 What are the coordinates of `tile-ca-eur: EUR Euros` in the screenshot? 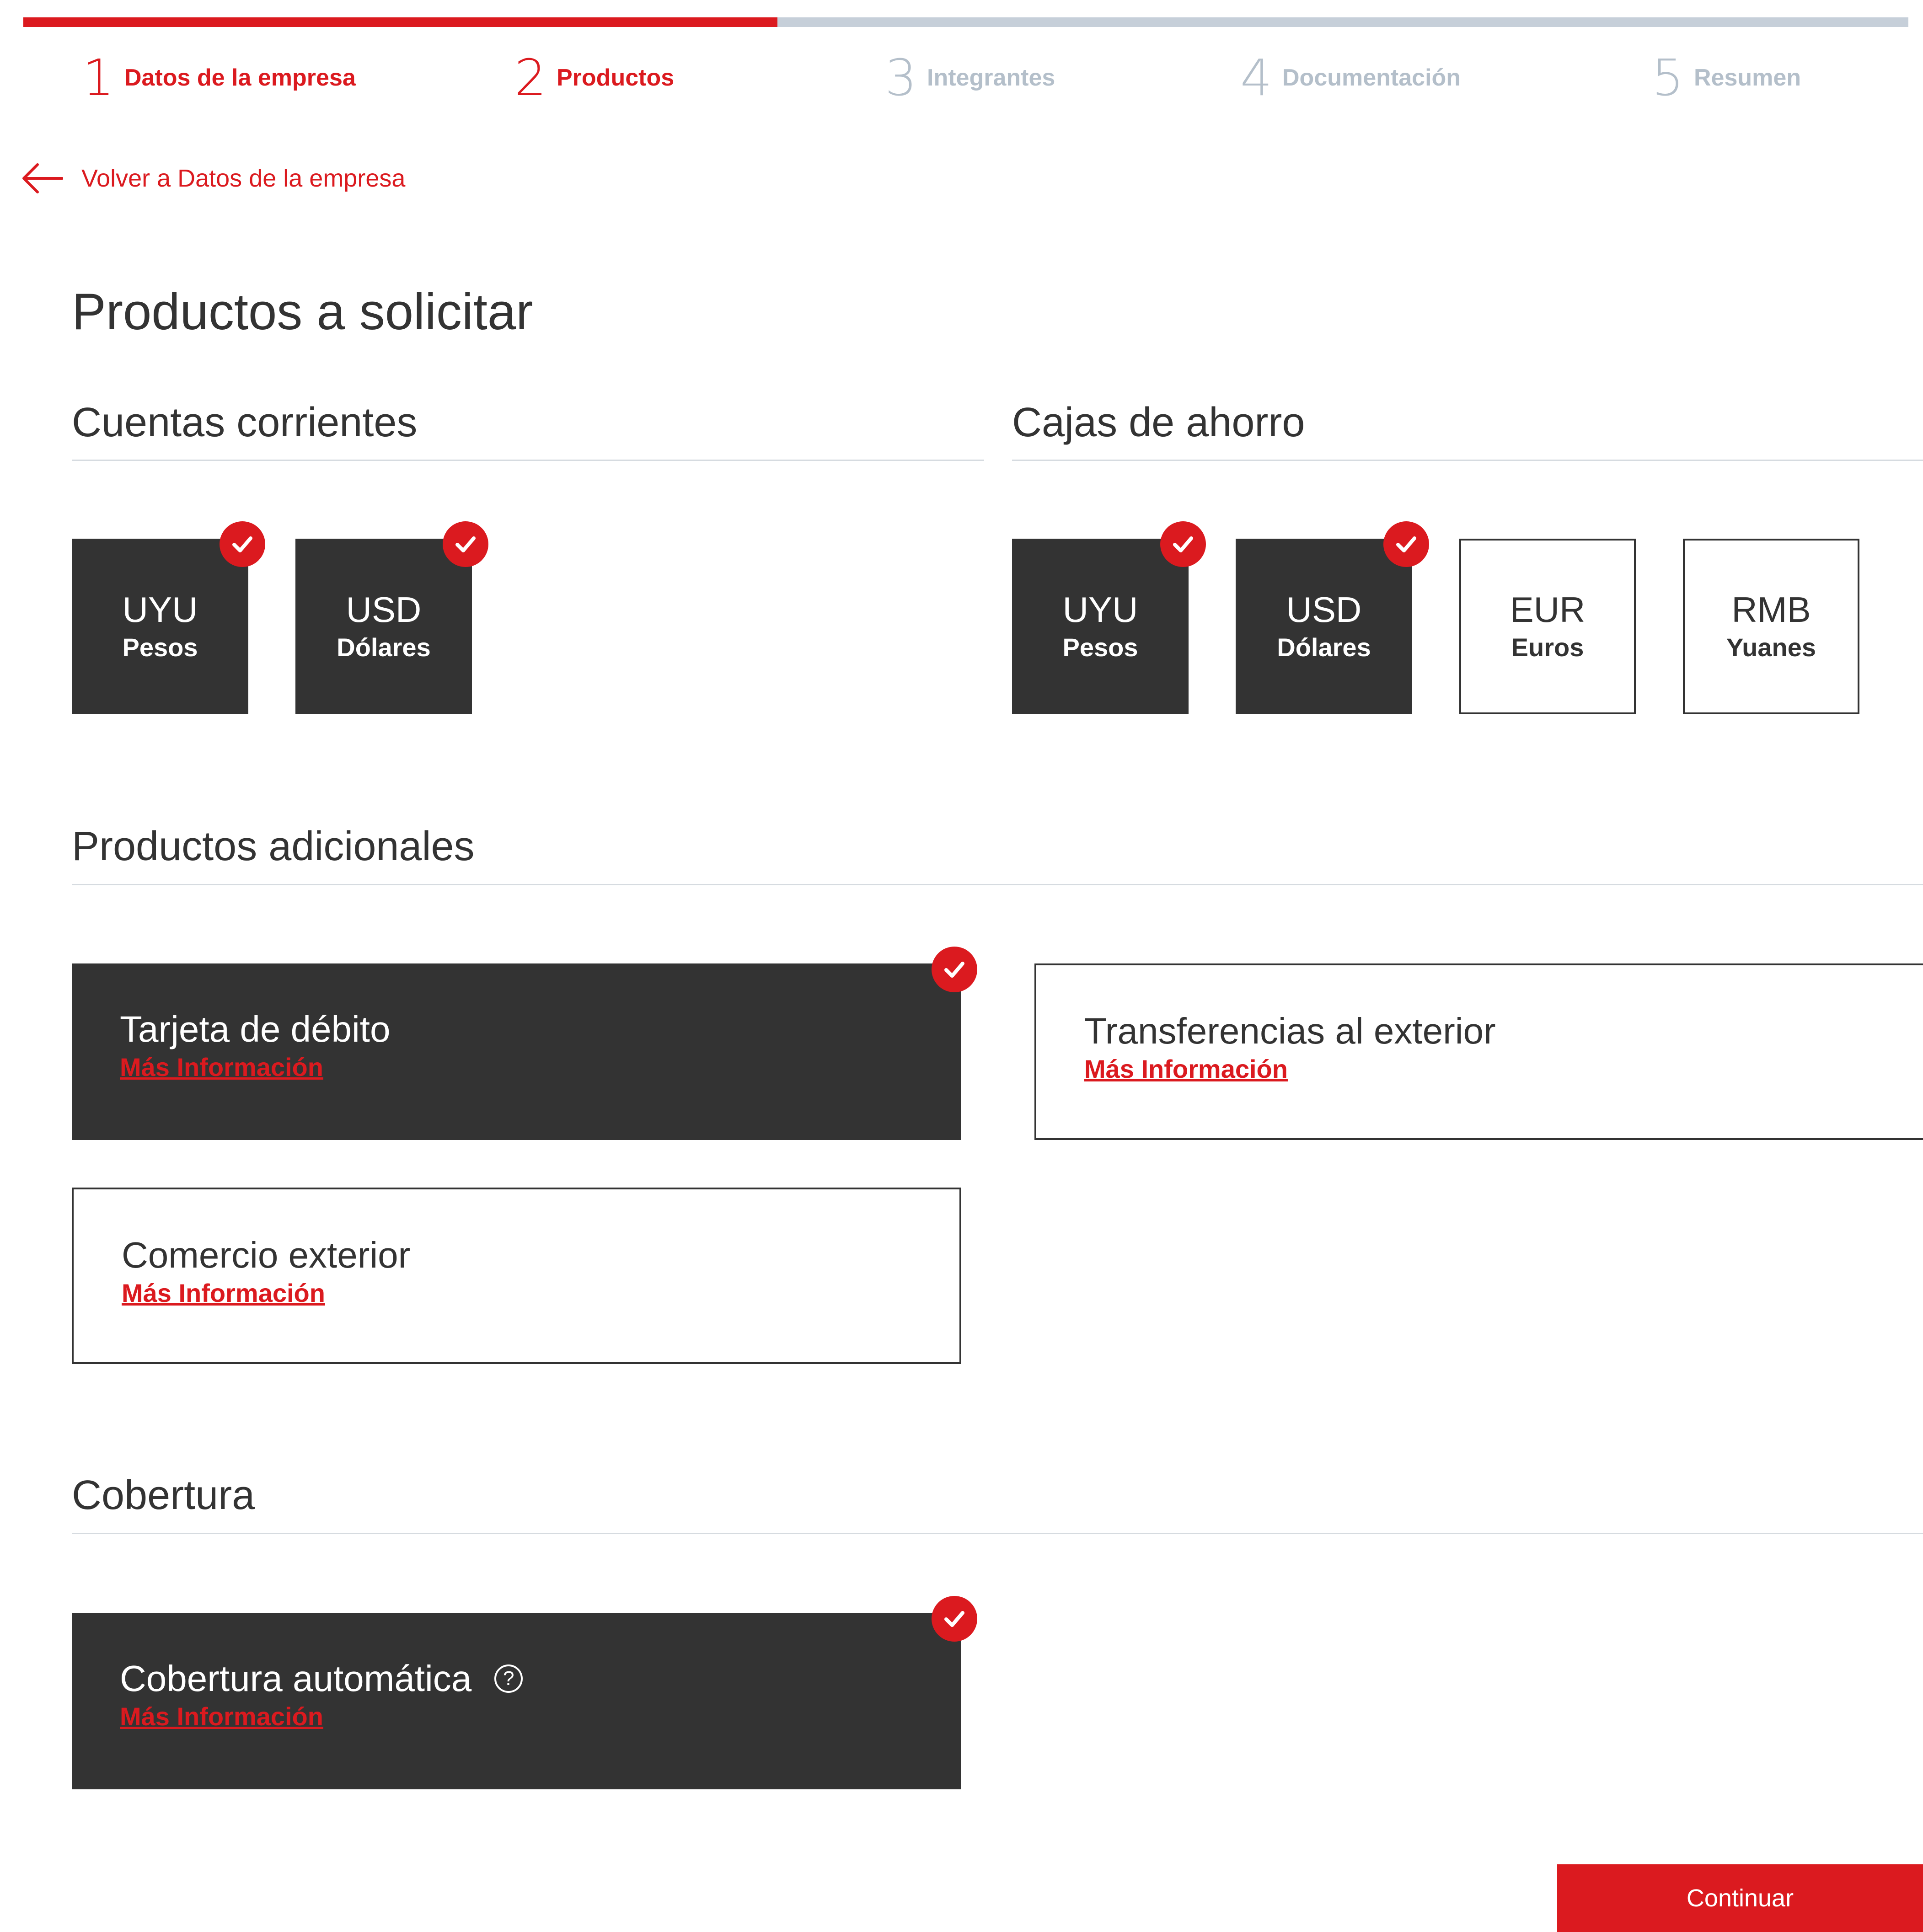 It's located at (1547, 626).